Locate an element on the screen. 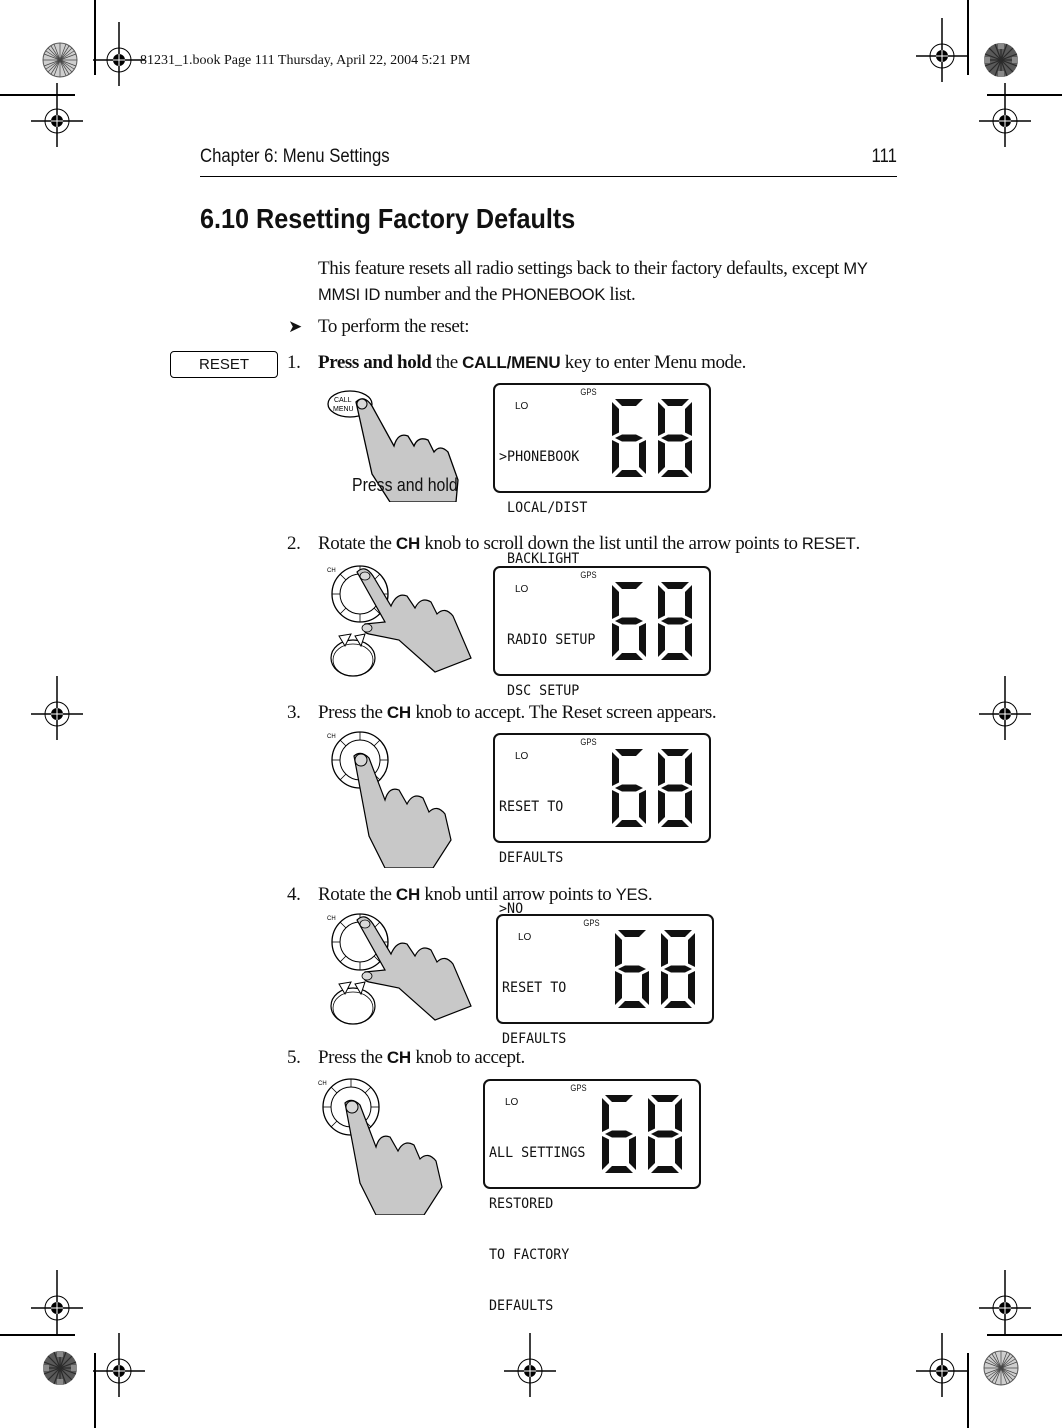 The image size is (1062, 1428). step-number: 3. is located at coordinates (294, 712).